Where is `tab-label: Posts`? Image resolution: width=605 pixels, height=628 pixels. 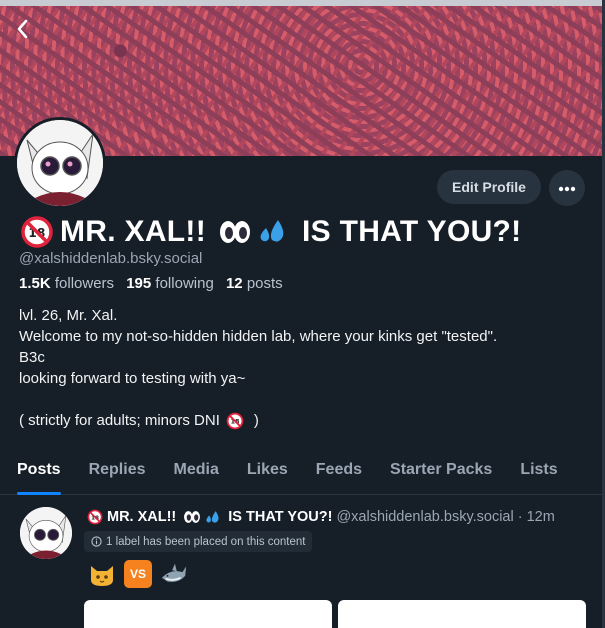 tab-label: Posts is located at coordinates (39, 469).